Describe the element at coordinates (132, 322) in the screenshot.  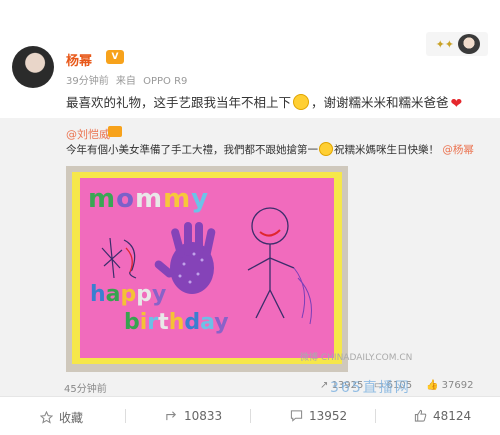
I see `letter: b` at that location.